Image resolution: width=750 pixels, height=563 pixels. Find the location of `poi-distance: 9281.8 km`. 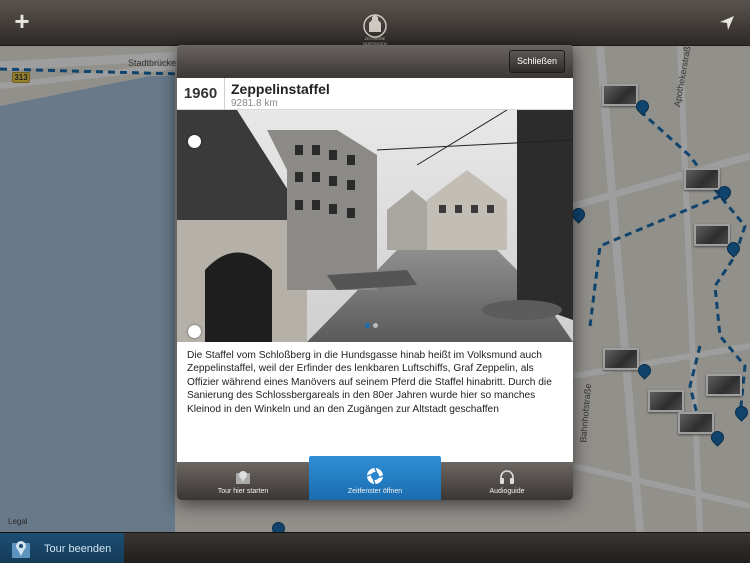

poi-distance: 9281.8 km is located at coordinates (254, 103).